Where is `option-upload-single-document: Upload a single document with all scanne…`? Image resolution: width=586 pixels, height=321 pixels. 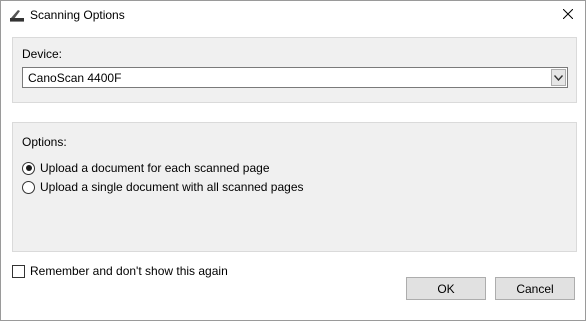 option-upload-single-document: Upload a single document with all scanne… is located at coordinates (163, 187).